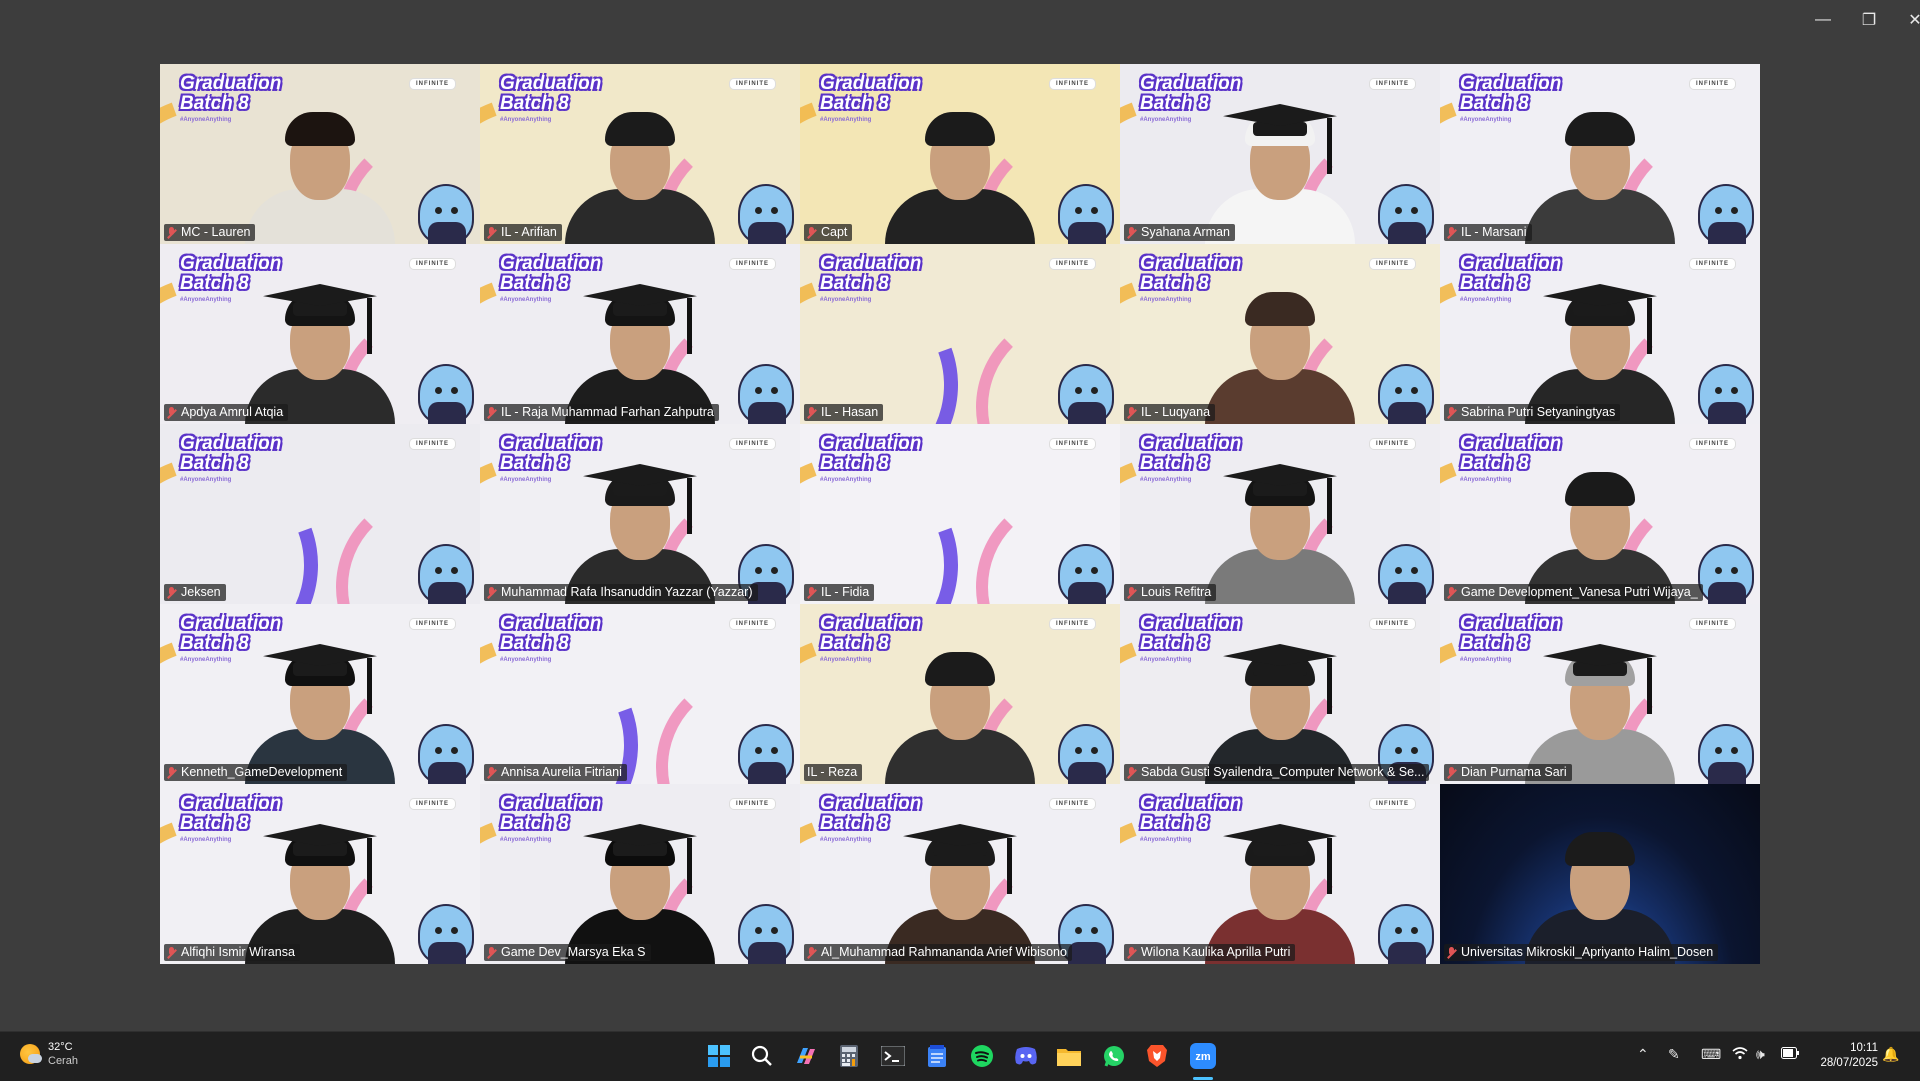 Image resolution: width=1920 pixels, height=1081 pixels. Describe the element at coordinates (1869, 20) in the screenshot. I see `restore-button: ❐` at that location.